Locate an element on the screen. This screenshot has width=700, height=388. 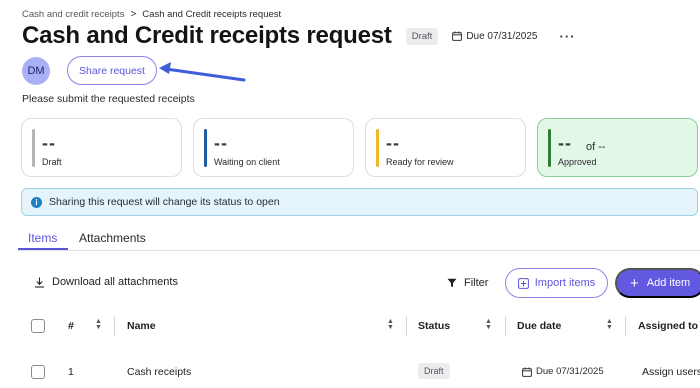
column-header-assigned-to: Assigned to is located at coordinates (668, 326).